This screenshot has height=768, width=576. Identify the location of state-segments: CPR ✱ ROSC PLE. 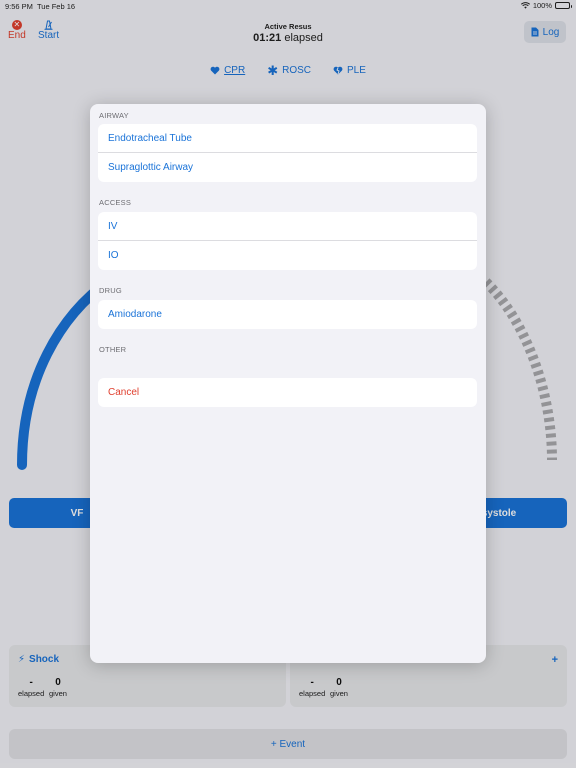
(288, 70).